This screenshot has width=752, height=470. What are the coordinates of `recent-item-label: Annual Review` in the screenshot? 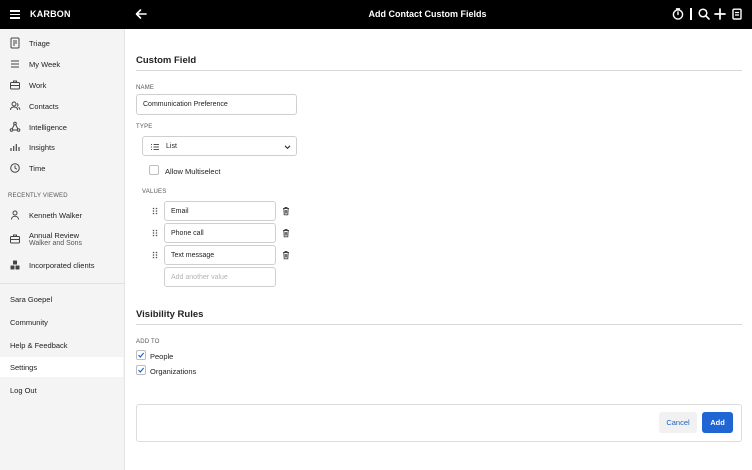 It's located at (54, 235).